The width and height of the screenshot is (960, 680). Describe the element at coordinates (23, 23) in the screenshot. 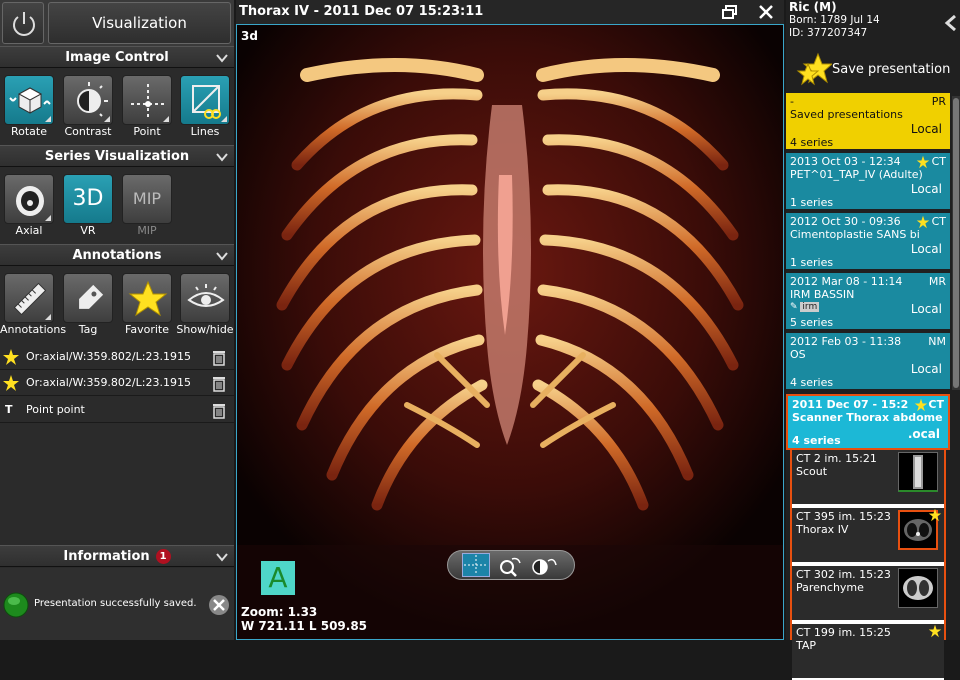

I see `power-button` at that location.